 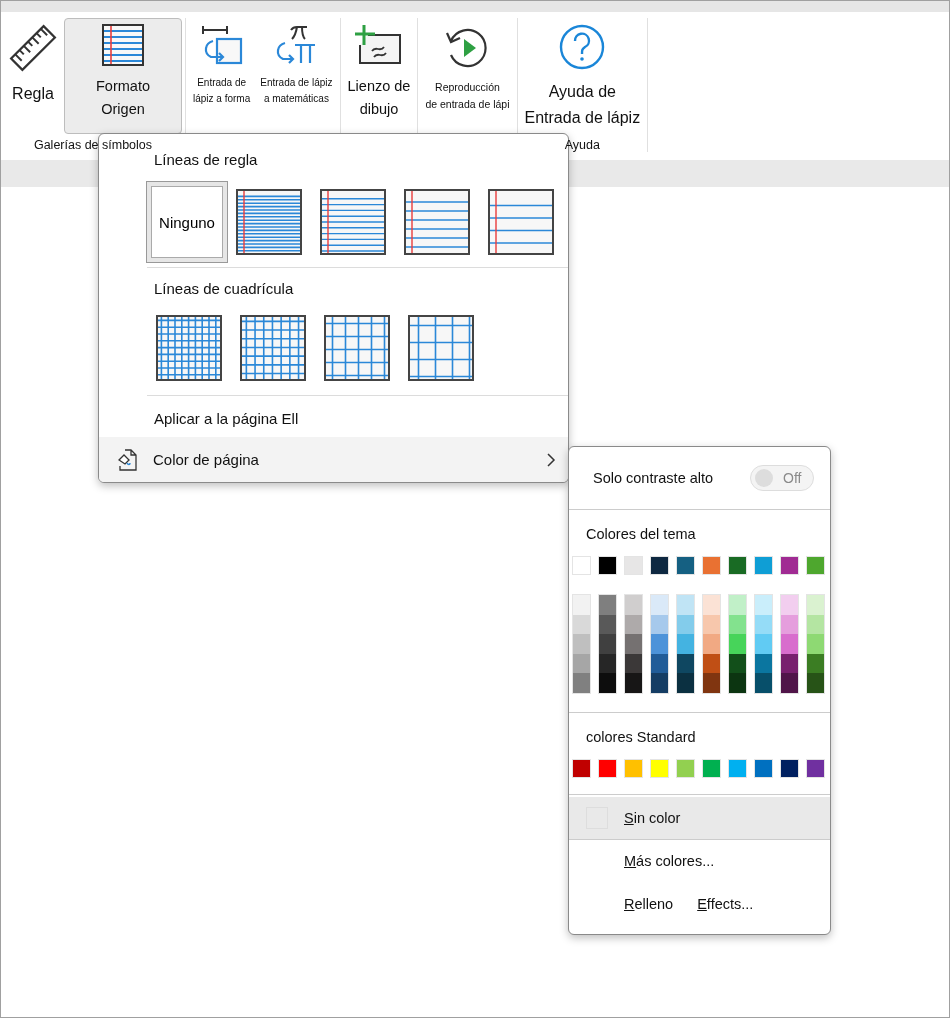 What do you see at coordinates (653, 478) in the screenshot?
I see `toggle-label: Solo contraste alto` at bounding box center [653, 478].